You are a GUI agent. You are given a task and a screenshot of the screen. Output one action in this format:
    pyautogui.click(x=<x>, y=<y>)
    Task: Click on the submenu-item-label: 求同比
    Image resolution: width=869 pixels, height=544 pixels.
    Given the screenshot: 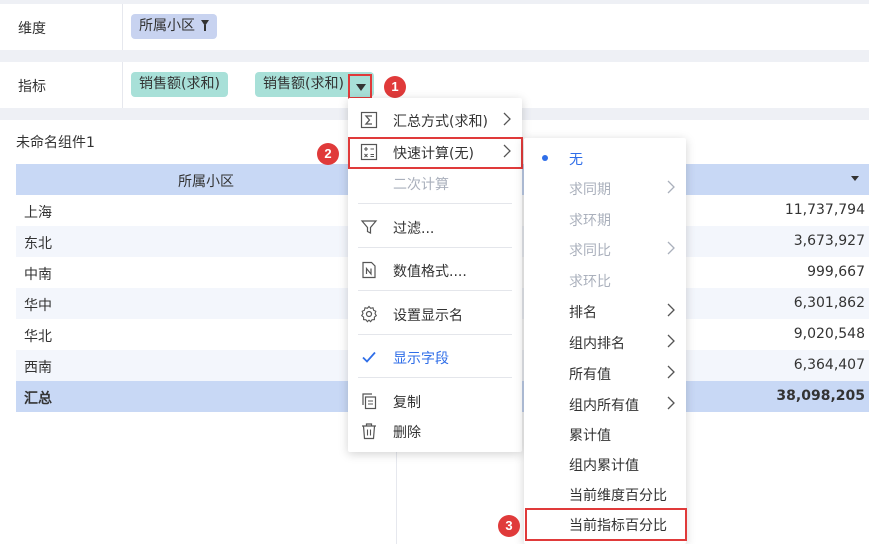 What is the action you would take?
    pyautogui.click(x=590, y=251)
    